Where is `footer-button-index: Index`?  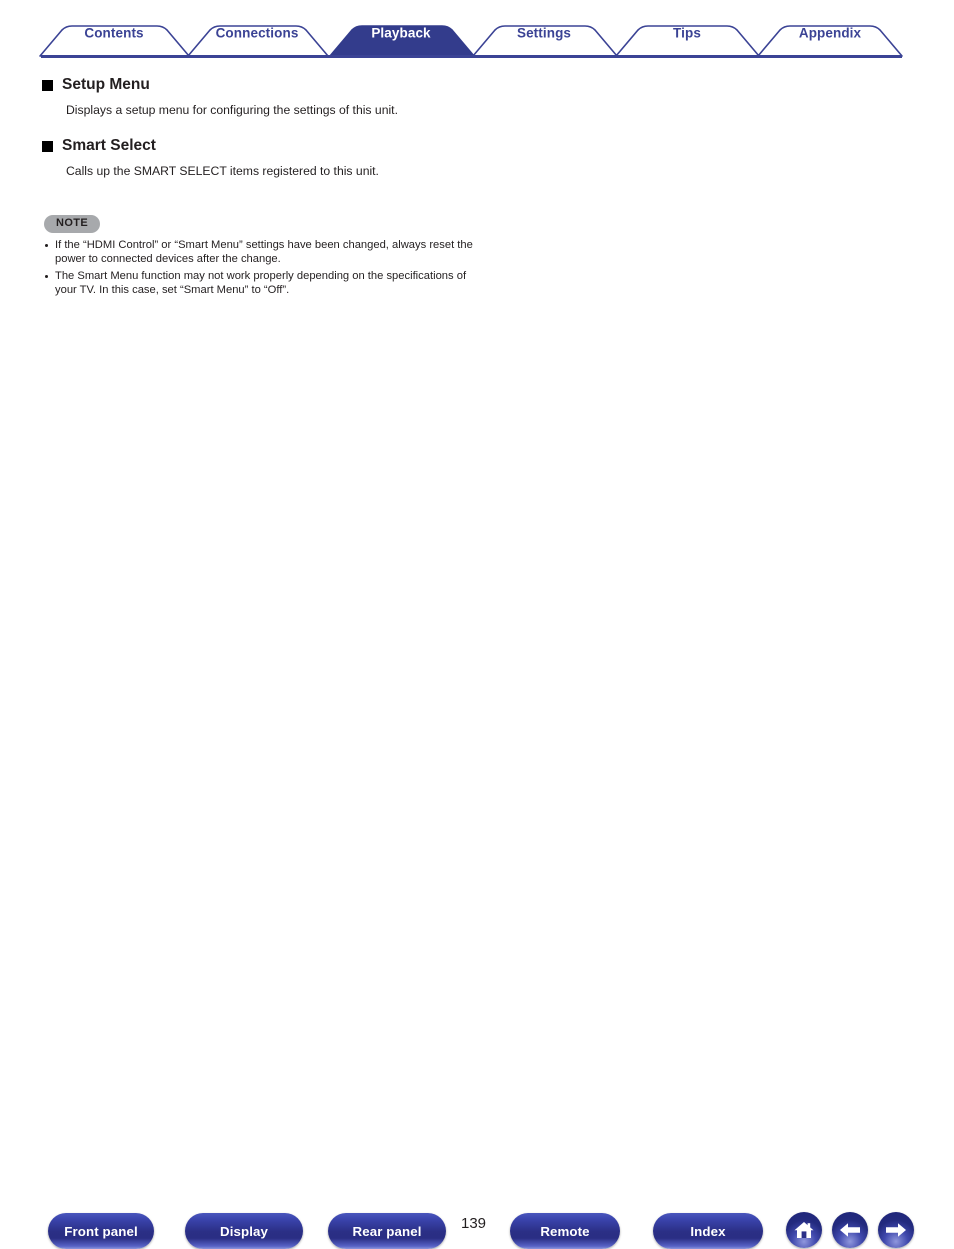
footer-button-index: Index is located at coordinates (708, 1231).